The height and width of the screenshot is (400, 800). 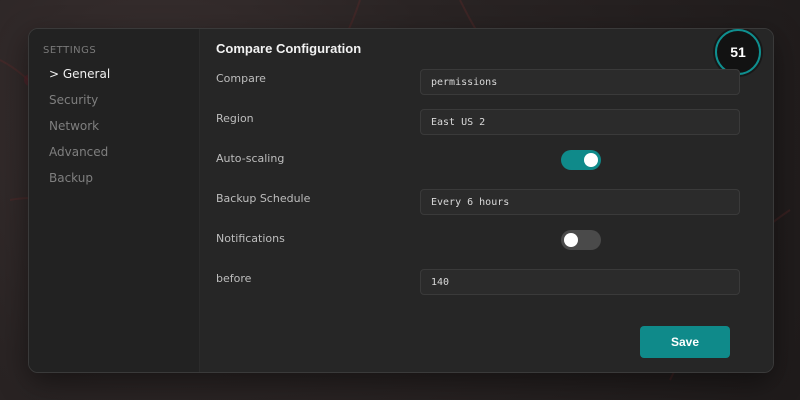 What do you see at coordinates (235, 118) in the screenshot?
I see `region-label: Region` at bounding box center [235, 118].